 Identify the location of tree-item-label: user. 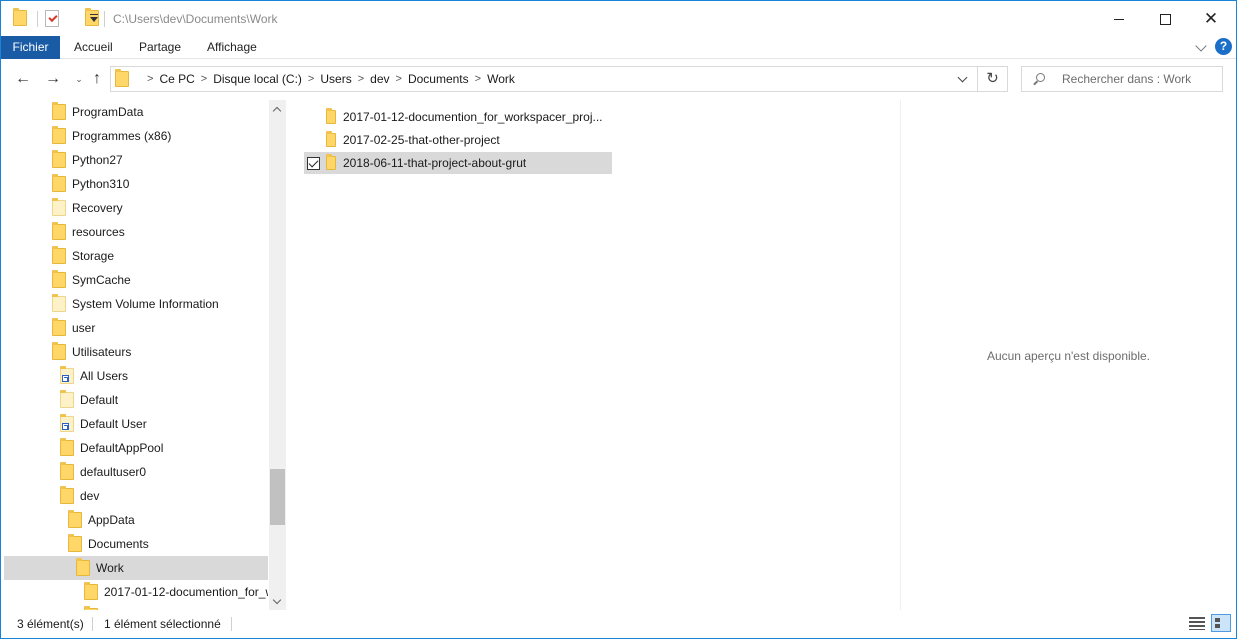
(84, 328).